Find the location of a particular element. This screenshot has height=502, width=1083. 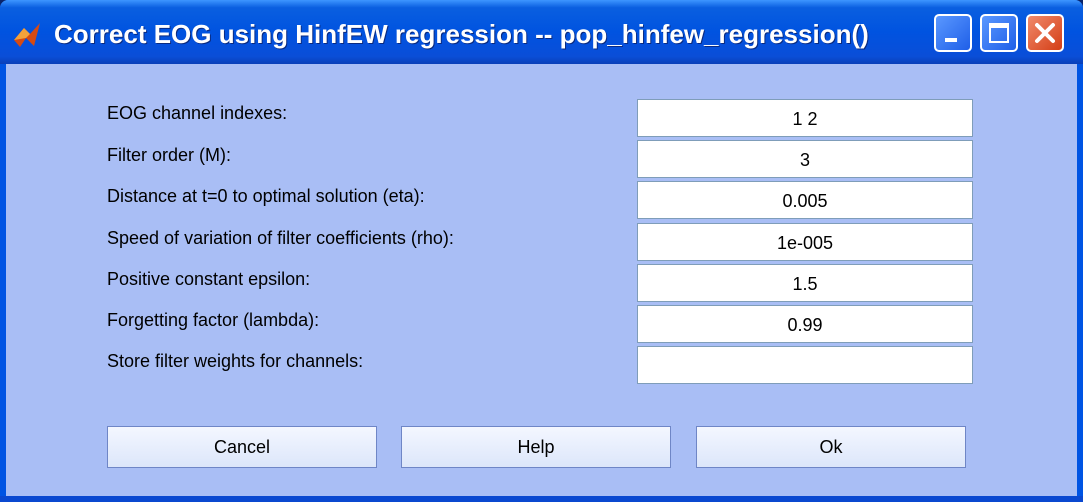

store-weights-label: Store filter weights for channels: is located at coordinates (235, 361).